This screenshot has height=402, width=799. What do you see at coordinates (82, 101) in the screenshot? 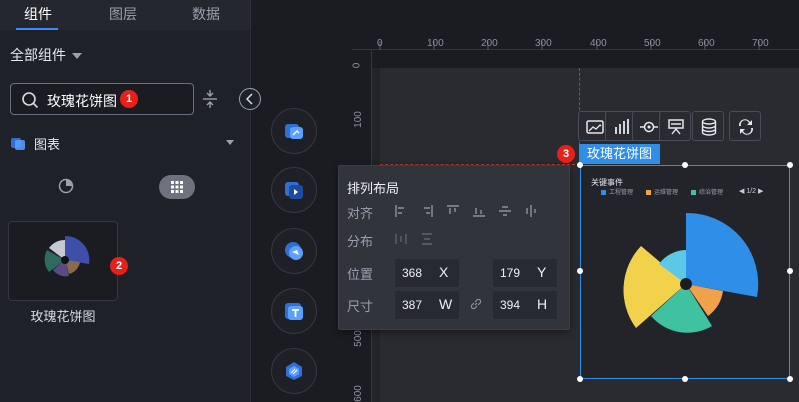
I see `search-value: 玫瑰花饼图` at bounding box center [82, 101].